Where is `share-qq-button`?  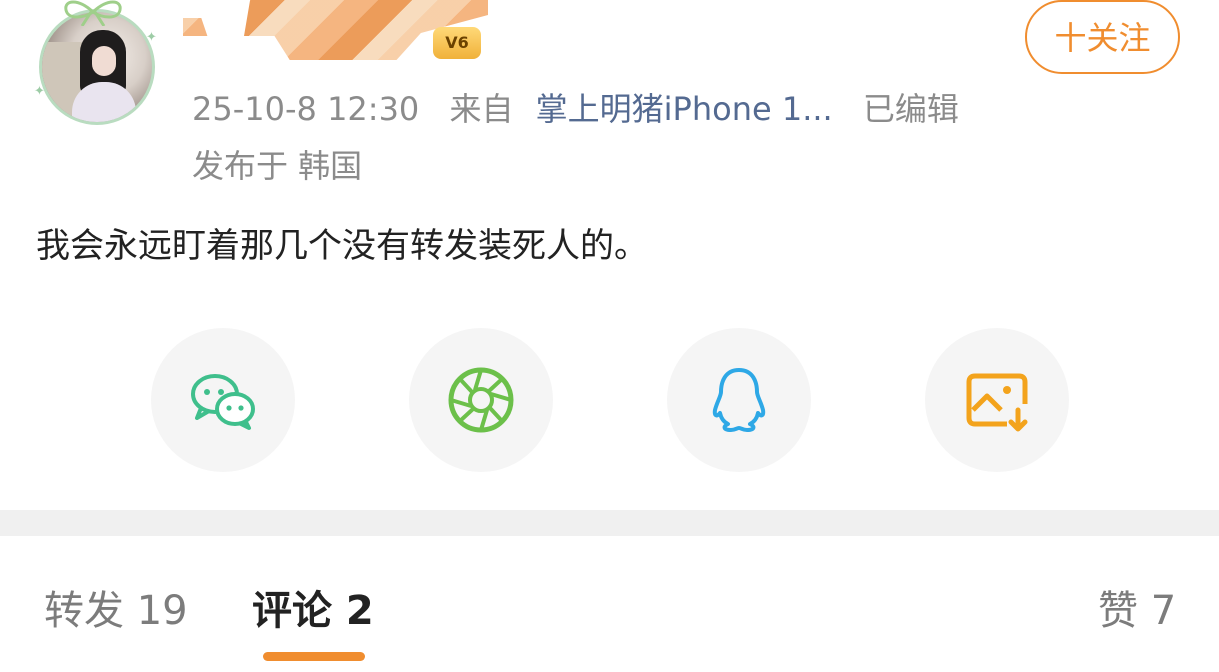 share-qq-button is located at coordinates (739, 400).